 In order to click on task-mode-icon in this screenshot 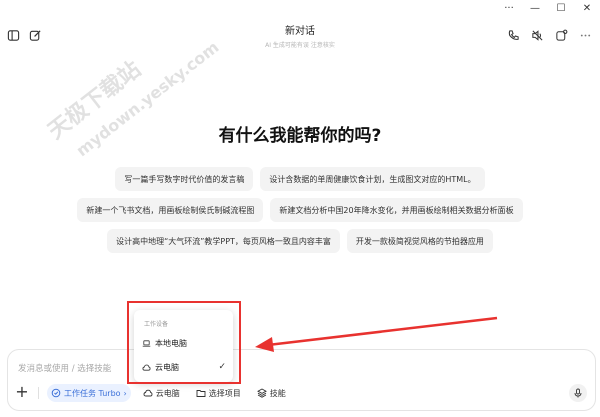, I will do `click(56, 393)`.